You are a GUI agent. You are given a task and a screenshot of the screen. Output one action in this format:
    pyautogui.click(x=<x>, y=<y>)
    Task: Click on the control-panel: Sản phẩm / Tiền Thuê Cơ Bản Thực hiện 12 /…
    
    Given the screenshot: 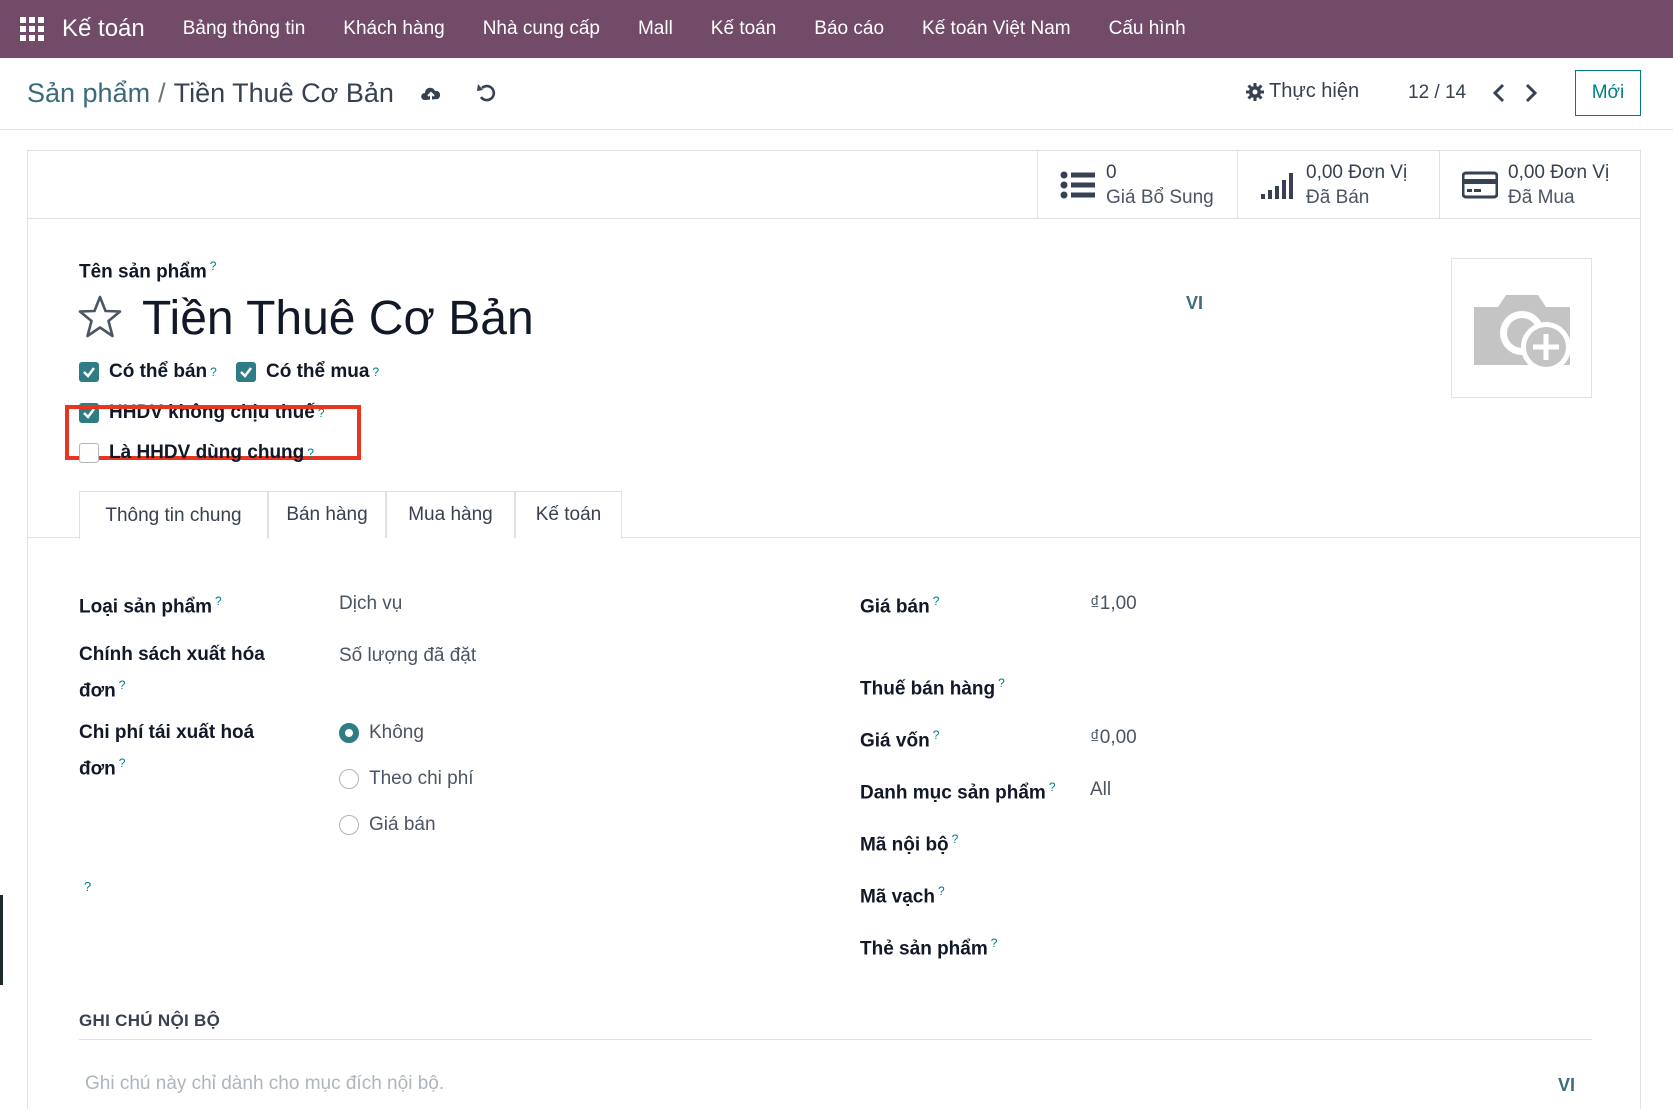 What is the action you would take?
    pyautogui.click(x=836, y=94)
    